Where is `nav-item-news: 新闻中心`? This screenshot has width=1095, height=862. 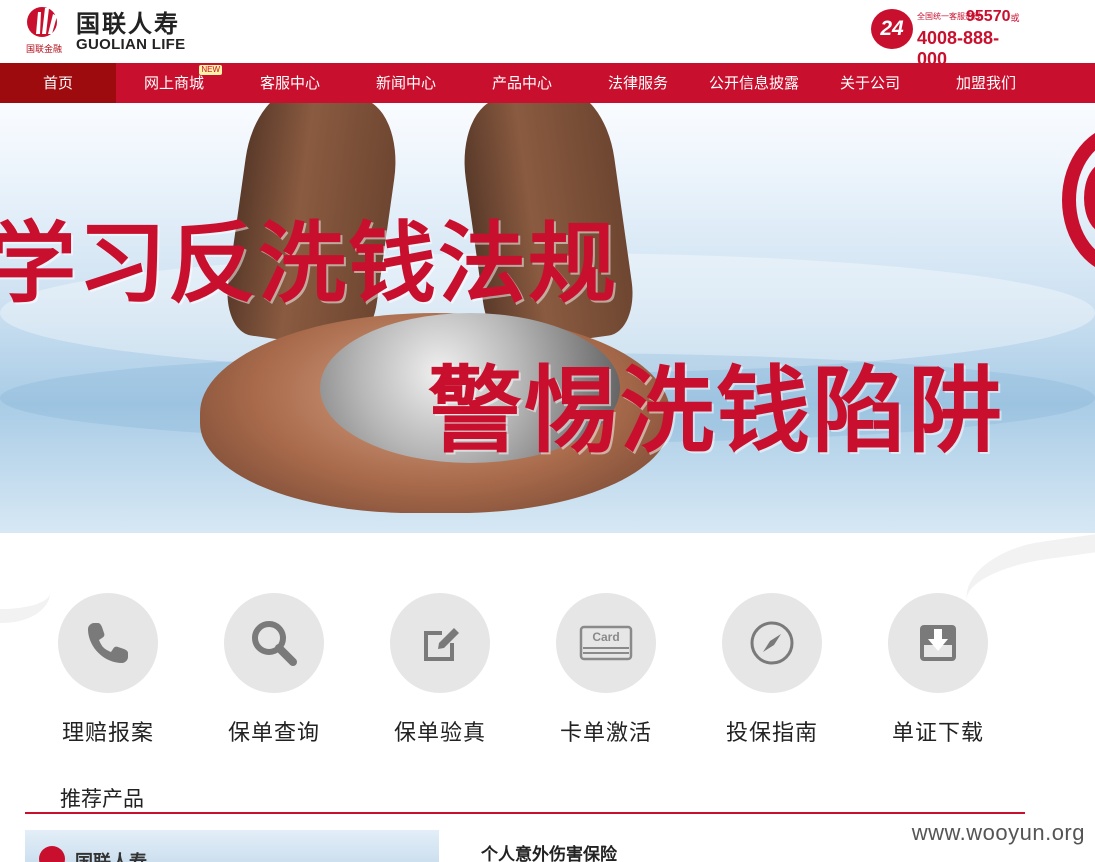 nav-item-news: 新闻中心 is located at coordinates (406, 83).